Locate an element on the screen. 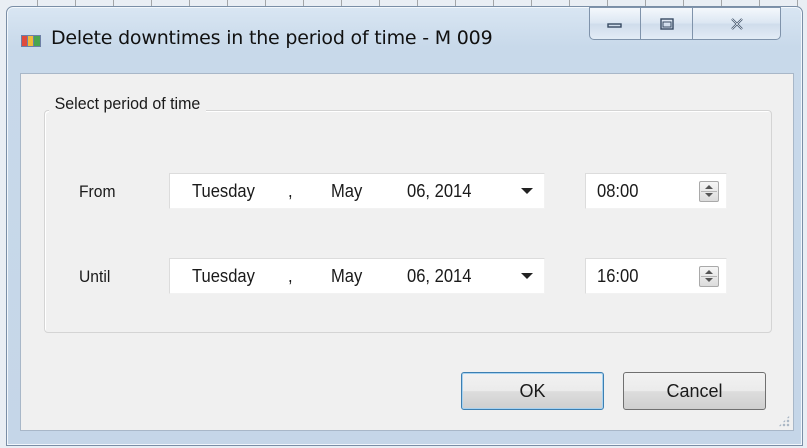 This screenshot has width=807, height=448. until-date-picker: Tuesday , May 06, 2014 is located at coordinates (357, 276).